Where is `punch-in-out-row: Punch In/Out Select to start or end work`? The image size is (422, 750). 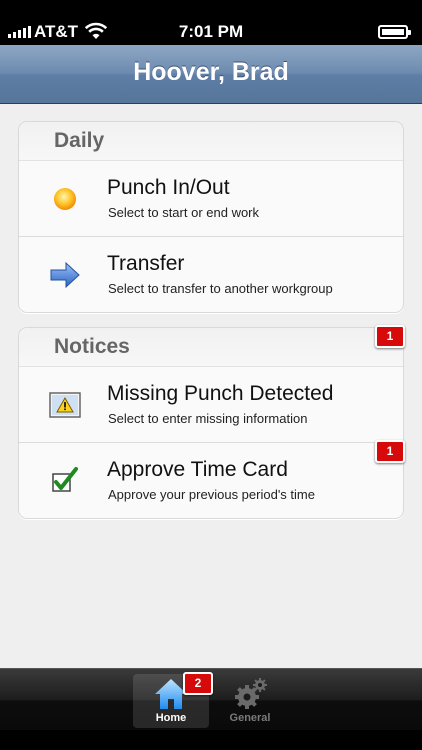
punch-in-out-row: Punch In/Out Select to start or end work is located at coordinates (211, 199).